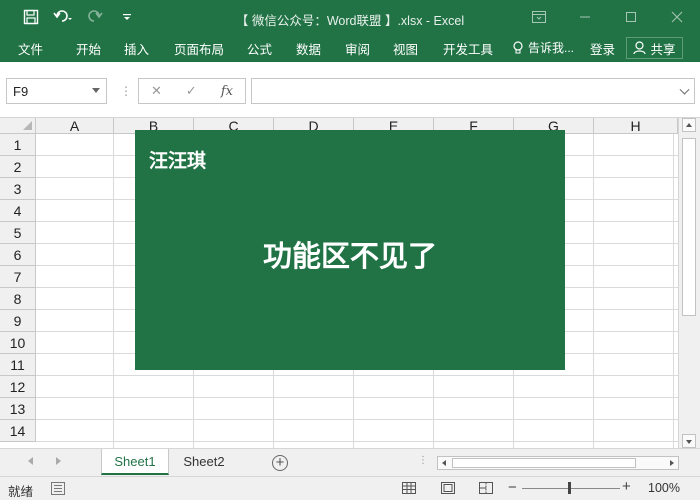 This screenshot has width=700, height=500. What do you see at coordinates (18, 277) in the screenshot?
I see `row-header: 7` at bounding box center [18, 277].